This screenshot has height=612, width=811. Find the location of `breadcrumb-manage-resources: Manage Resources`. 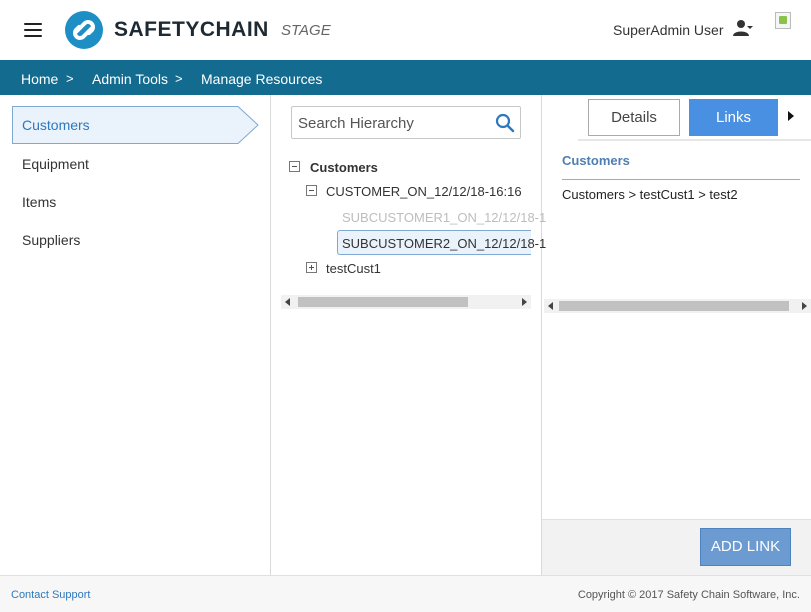

breadcrumb-manage-resources: Manage Resources is located at coordinates (262, 79).